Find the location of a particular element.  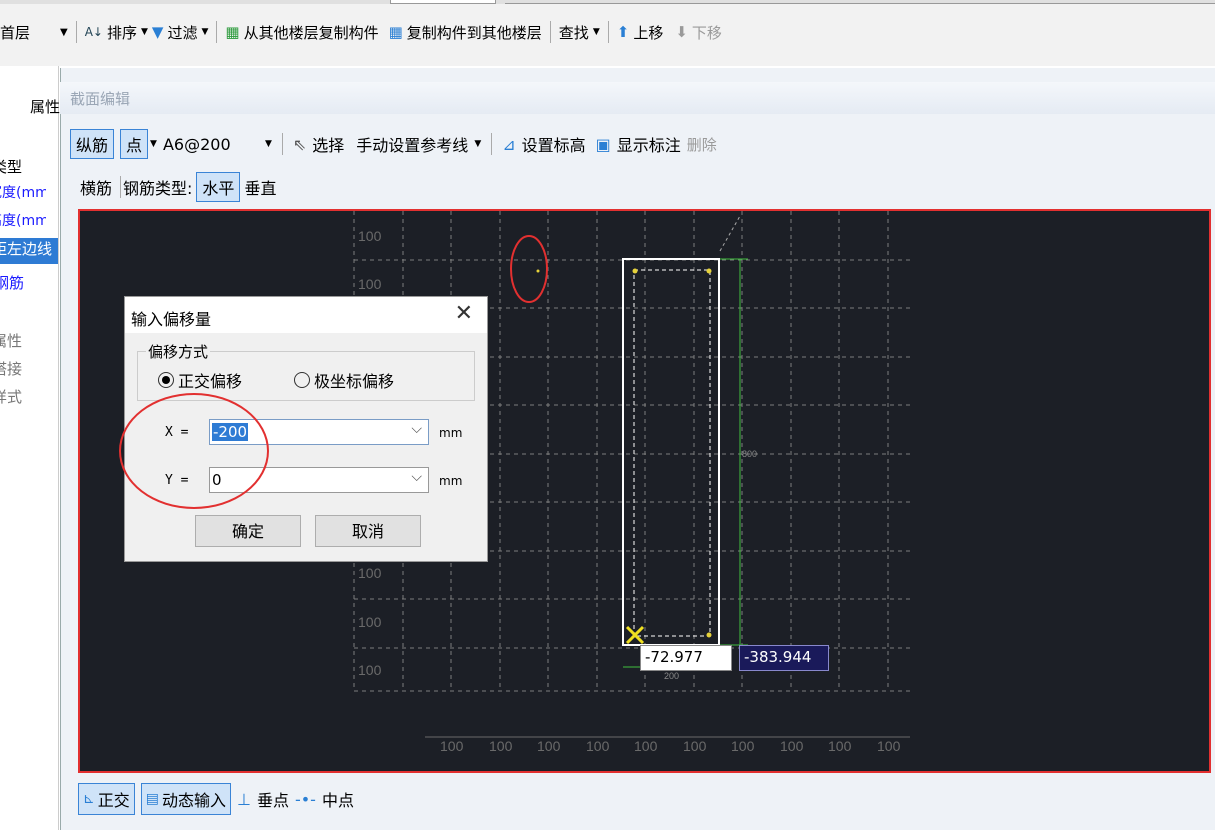

move-down-button: 下移 is located at coordinates (707, 32).